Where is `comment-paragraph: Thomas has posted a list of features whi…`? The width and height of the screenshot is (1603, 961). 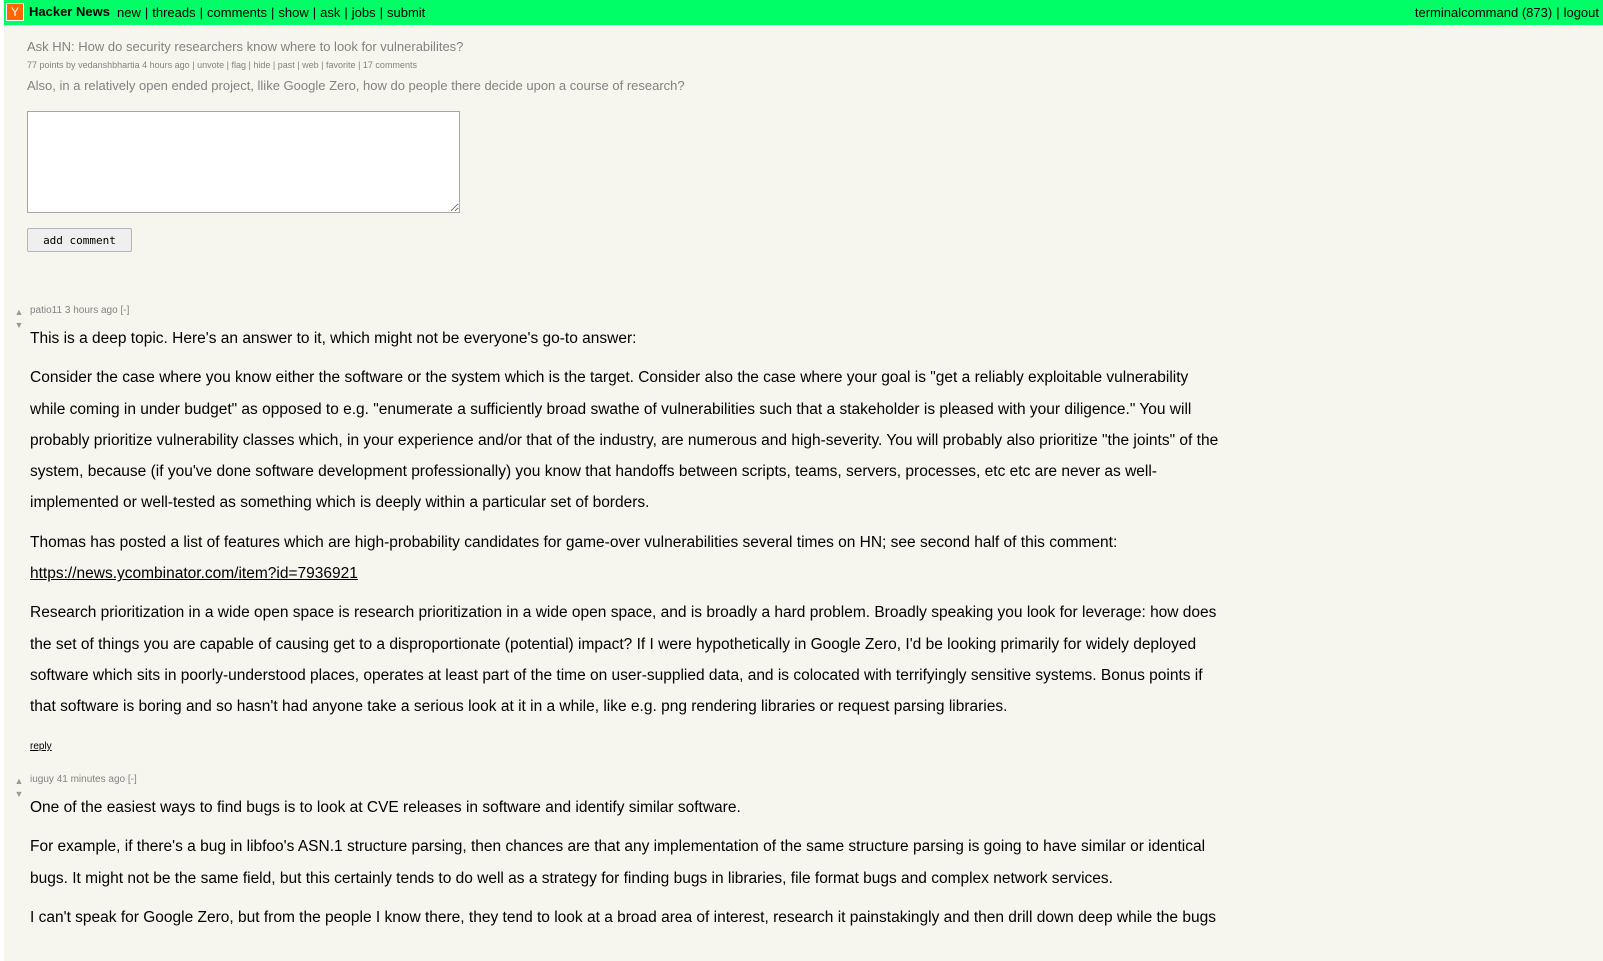
comment-paragraph: Thomas has posted a list of features whi… is located at coordinates (626, 558).